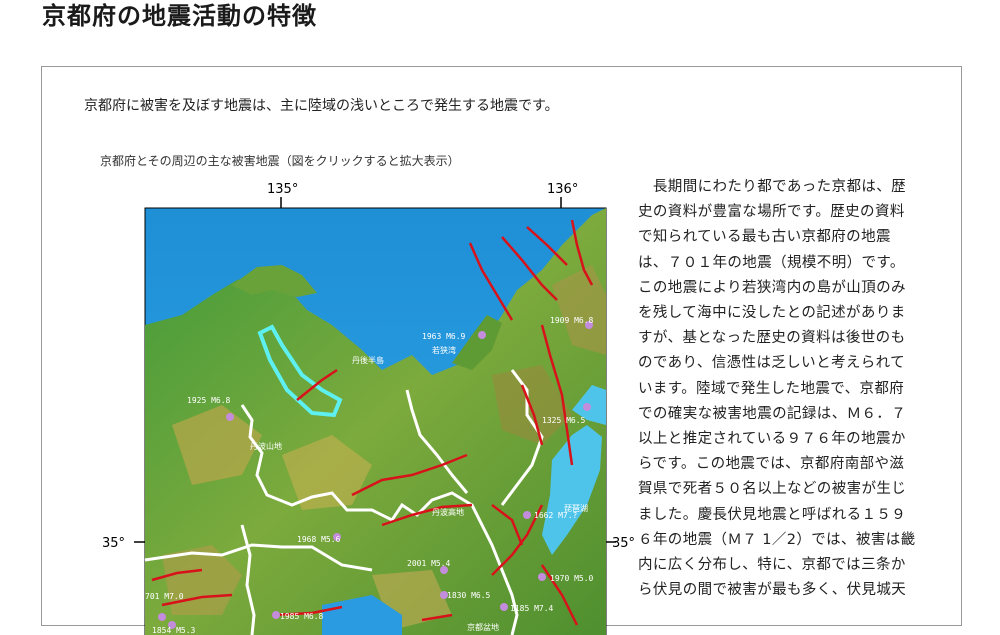 The width and height of the screenshot is (1000, 635). I want to click on place-label: 丹波高地, so click(448, 512).